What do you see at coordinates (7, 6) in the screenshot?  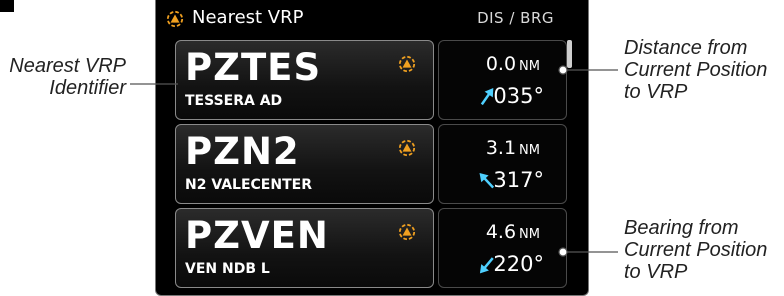 I see `page-corner-marker` at bounding box center [7, 6].